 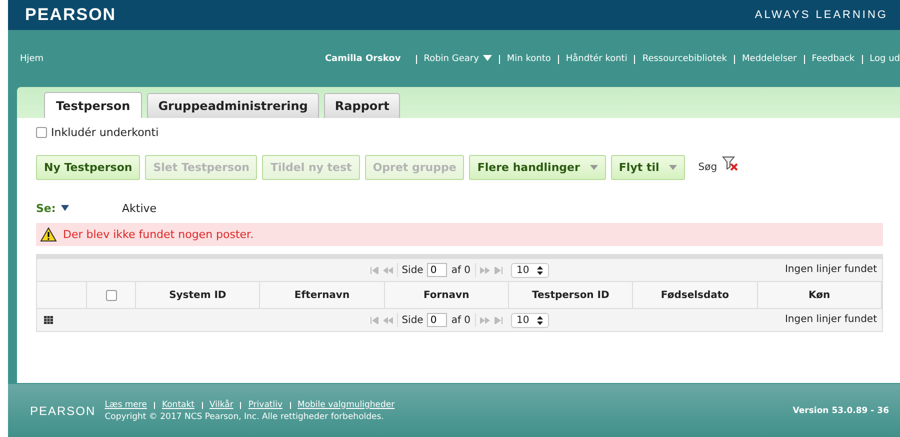 What do you see at coordinates (93, 105) in the screenshot?
I see `tab: Testperson` at bounding box center [93, 105].